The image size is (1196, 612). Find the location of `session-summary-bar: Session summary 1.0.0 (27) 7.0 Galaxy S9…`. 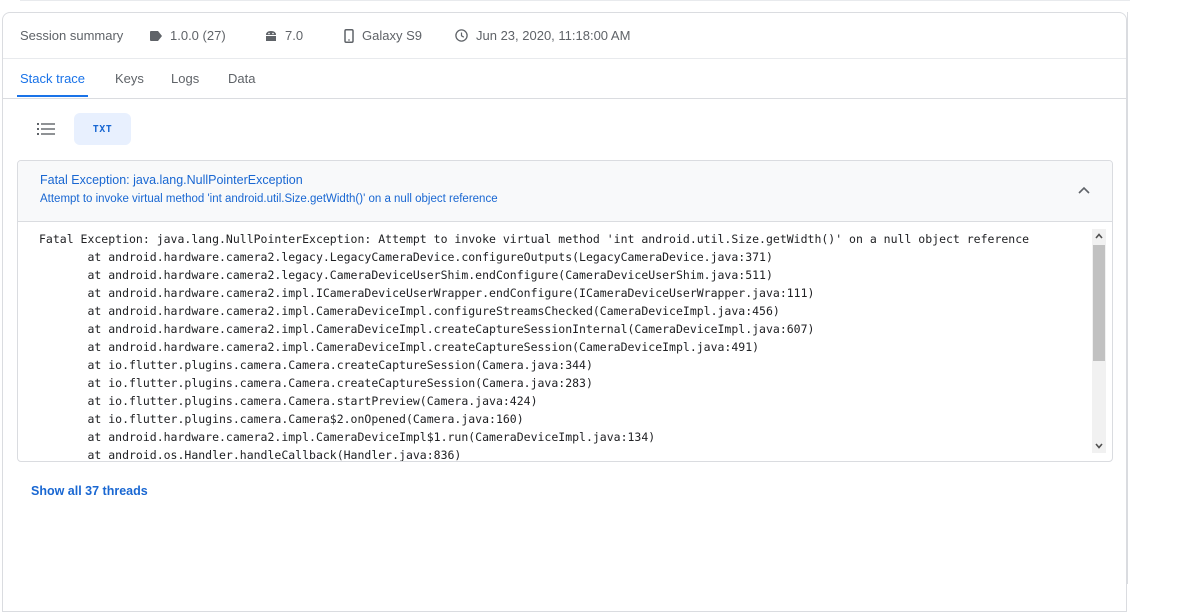

session-summary-bar: Session summary 1.0.0 (27) 7.0 Galaxy S9… is located at coordinates (564, 36).